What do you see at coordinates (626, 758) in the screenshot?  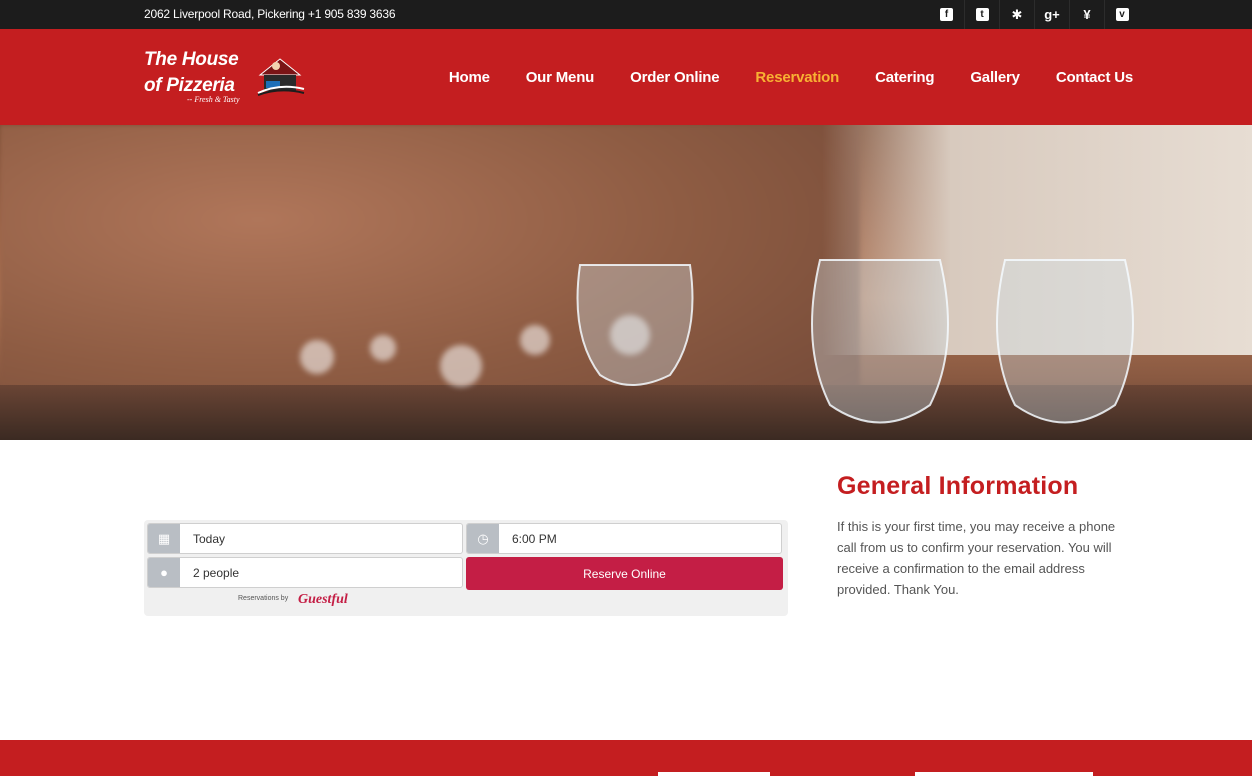 I see `footer-bar` at bounding box center [626, 758].